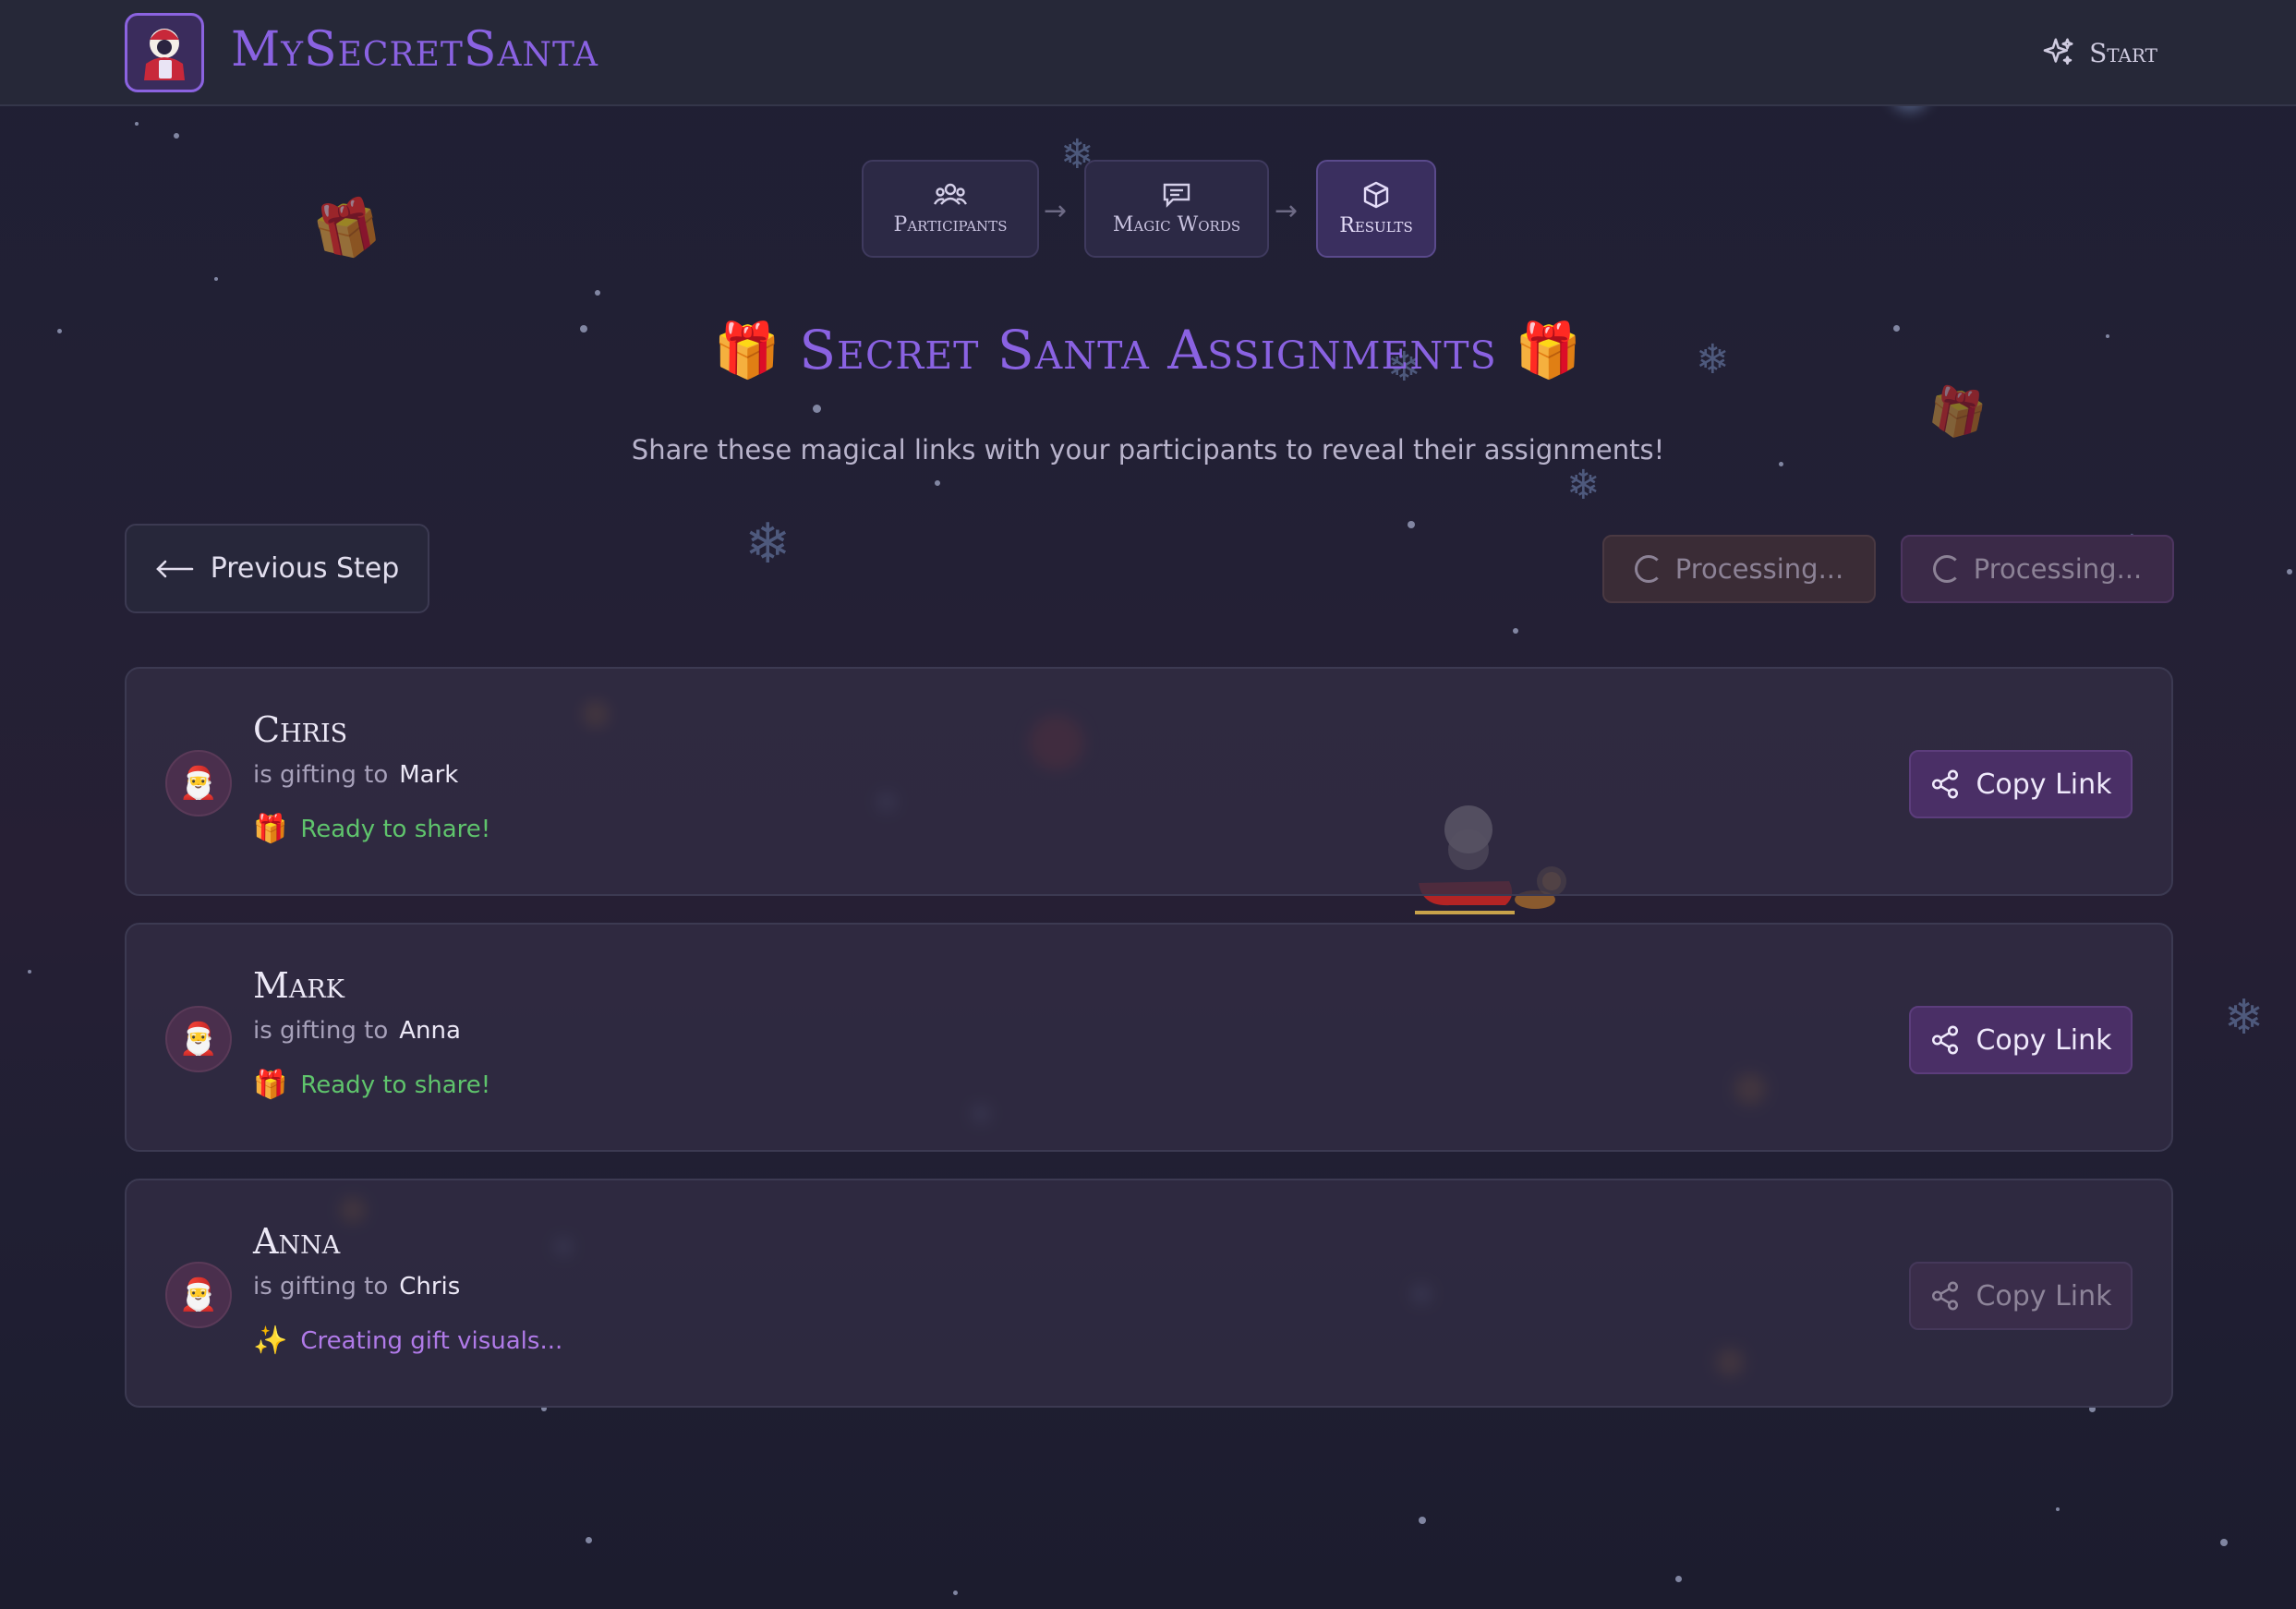  I want to click on step-participants: Participants, so click(950, 209).